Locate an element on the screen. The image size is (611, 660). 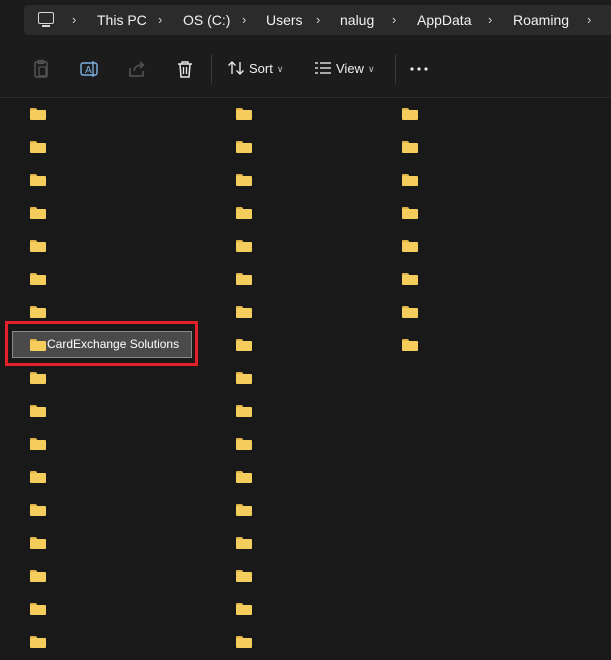
rename-icon: A is located at coordinates (89, 69).